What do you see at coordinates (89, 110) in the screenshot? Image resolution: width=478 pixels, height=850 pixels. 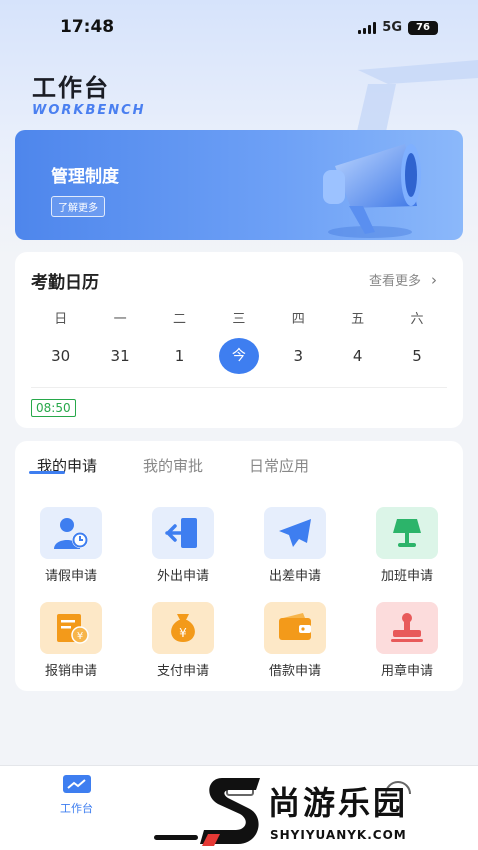 I see `page-subtitle: WORKBENCH` at bounding box center [89, 110].